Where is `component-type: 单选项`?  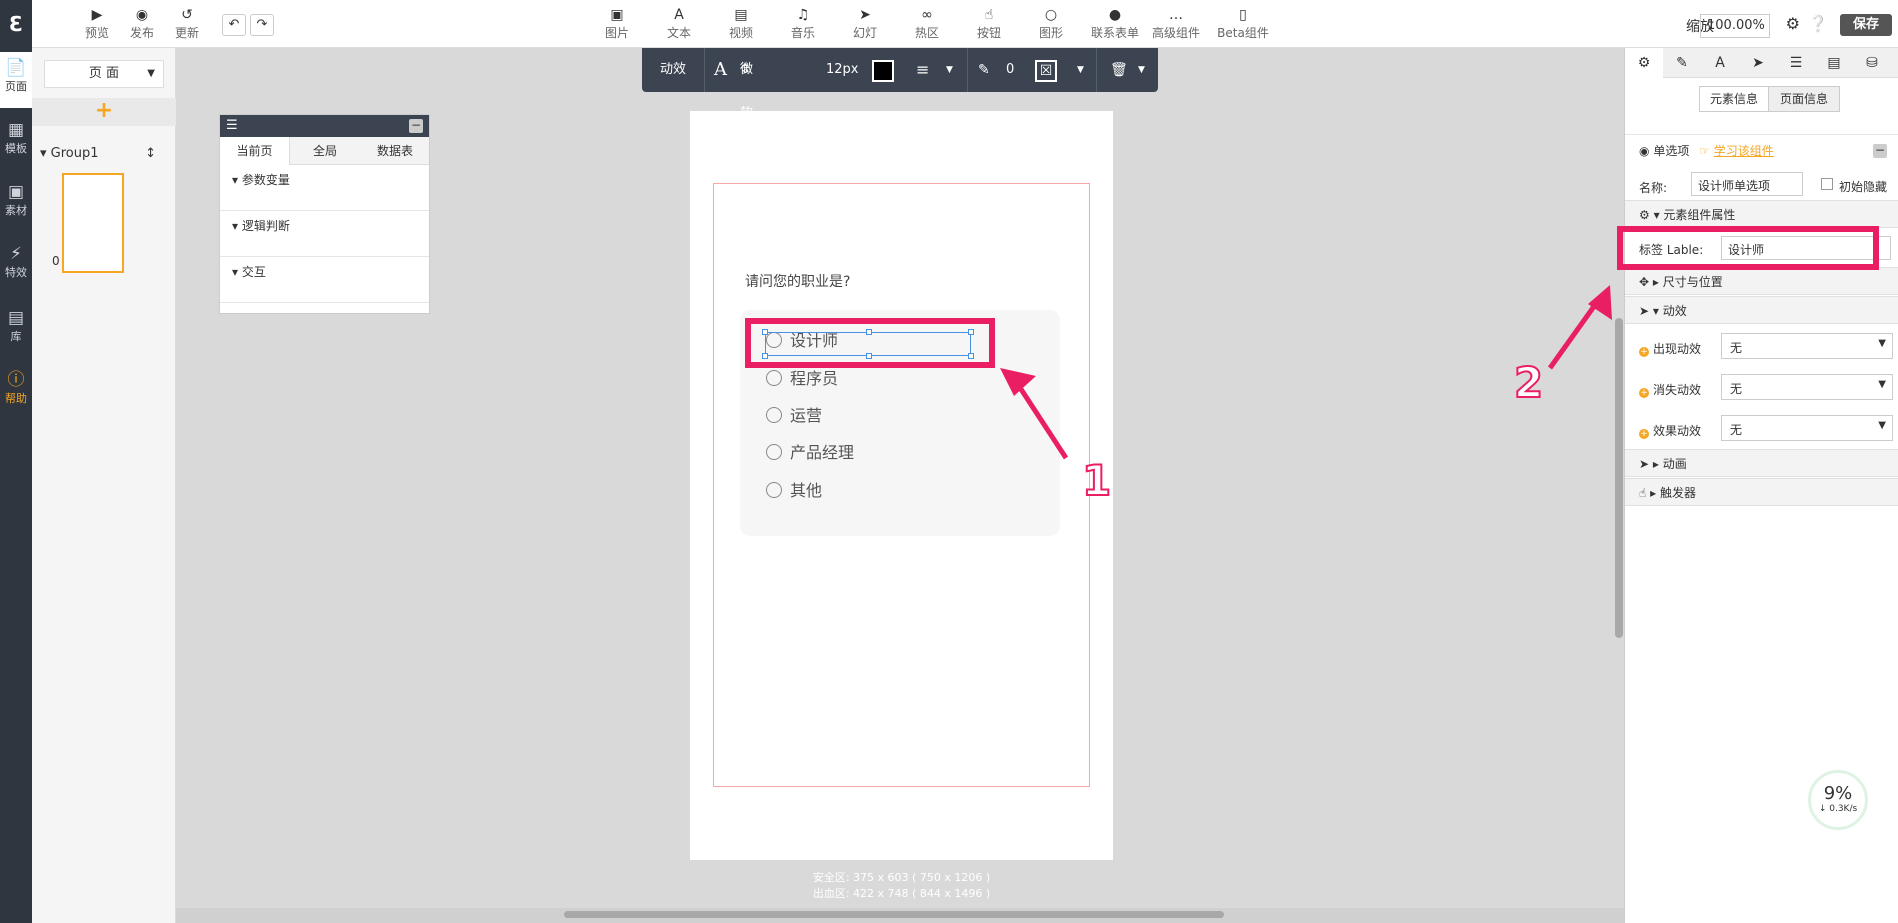
component-type: 单选项 is located at coordinates (1671, 151).